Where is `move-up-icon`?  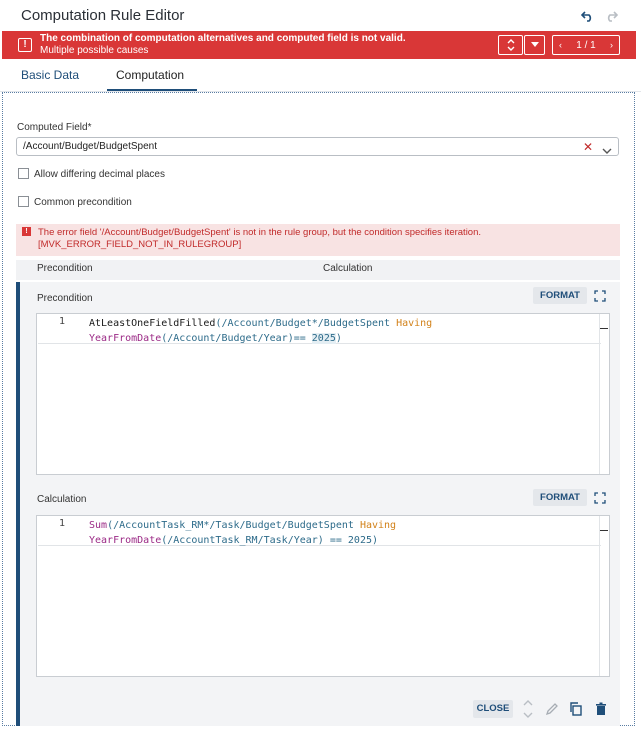
move-up-icon is located at coordinates (528, 707).